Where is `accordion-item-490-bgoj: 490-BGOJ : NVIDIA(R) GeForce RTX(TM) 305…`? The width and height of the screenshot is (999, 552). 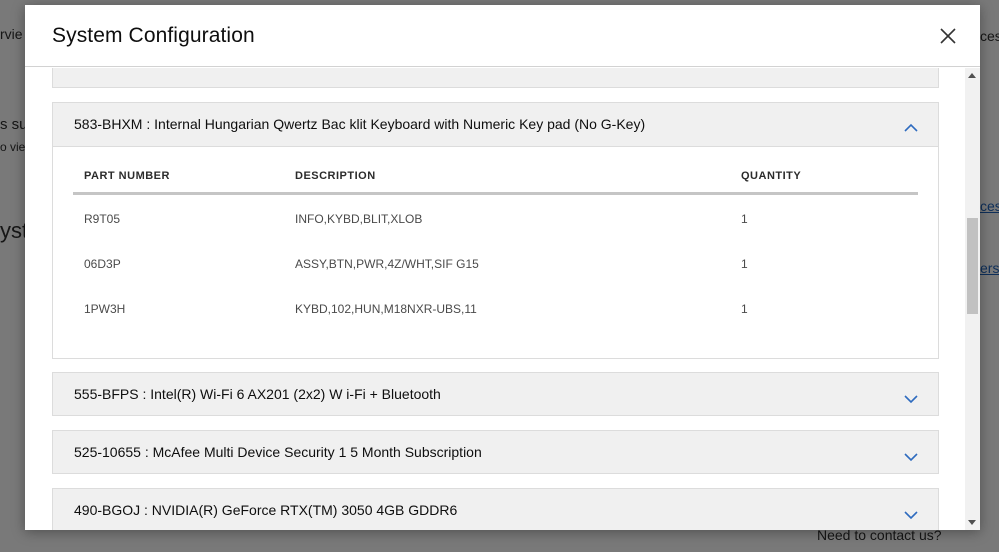 accordion-item-490-bgoj: 490-BGOJ : NVIDIA(R) GeForce RTX(TM) 305… is located at coordinates (495, 509).